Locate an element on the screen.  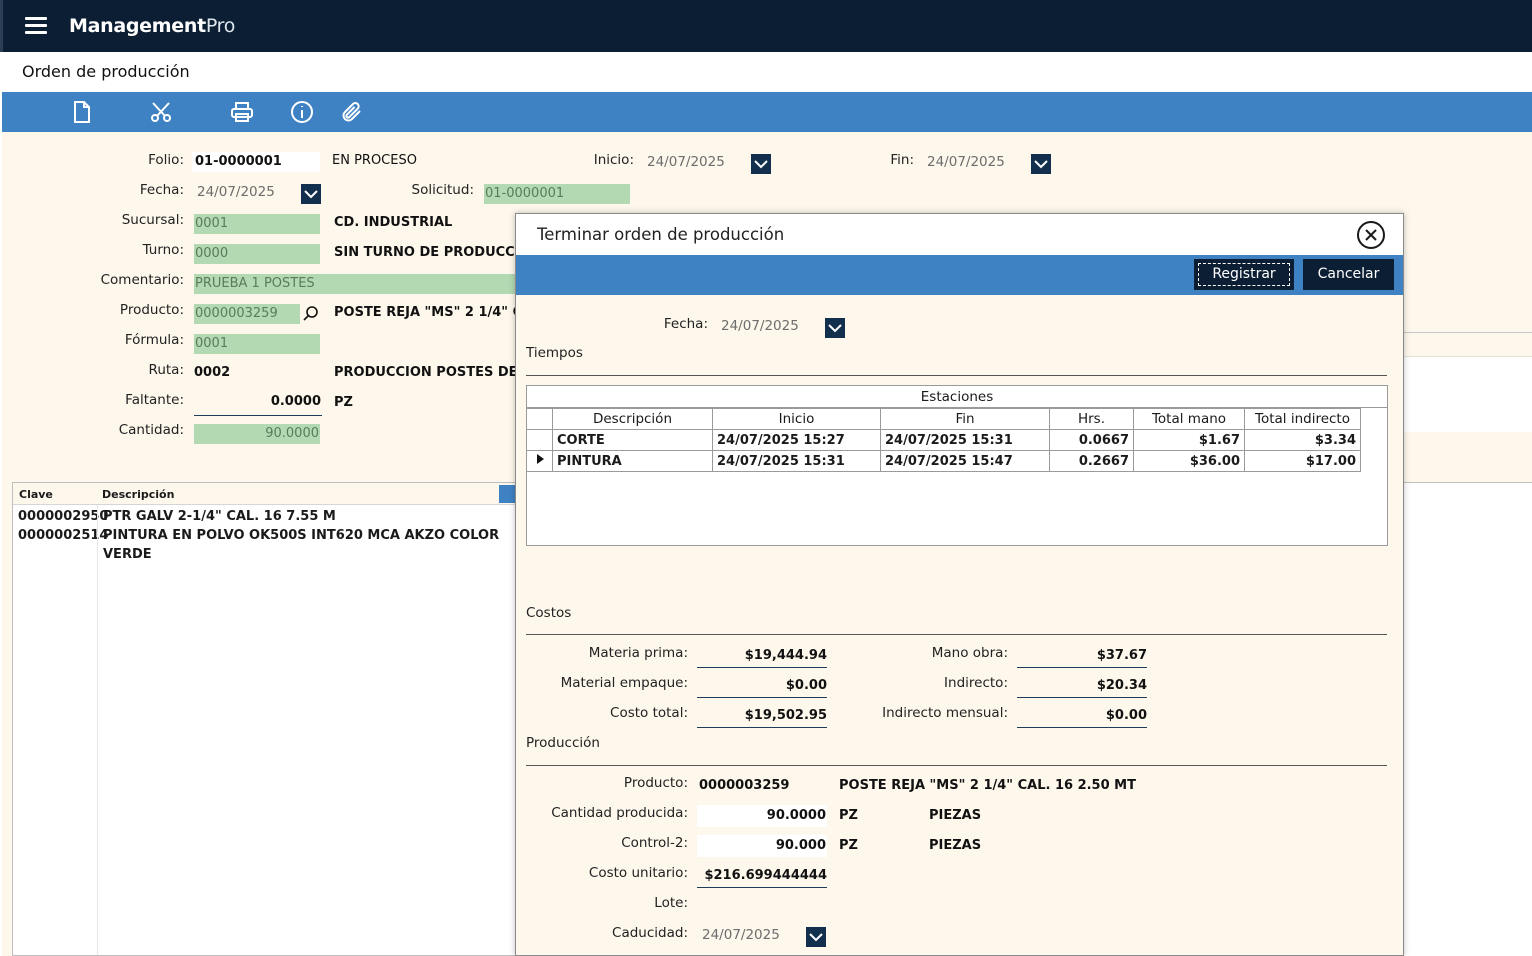
column-header-hrs: Hrs. is located at coordinates (1091, 419).